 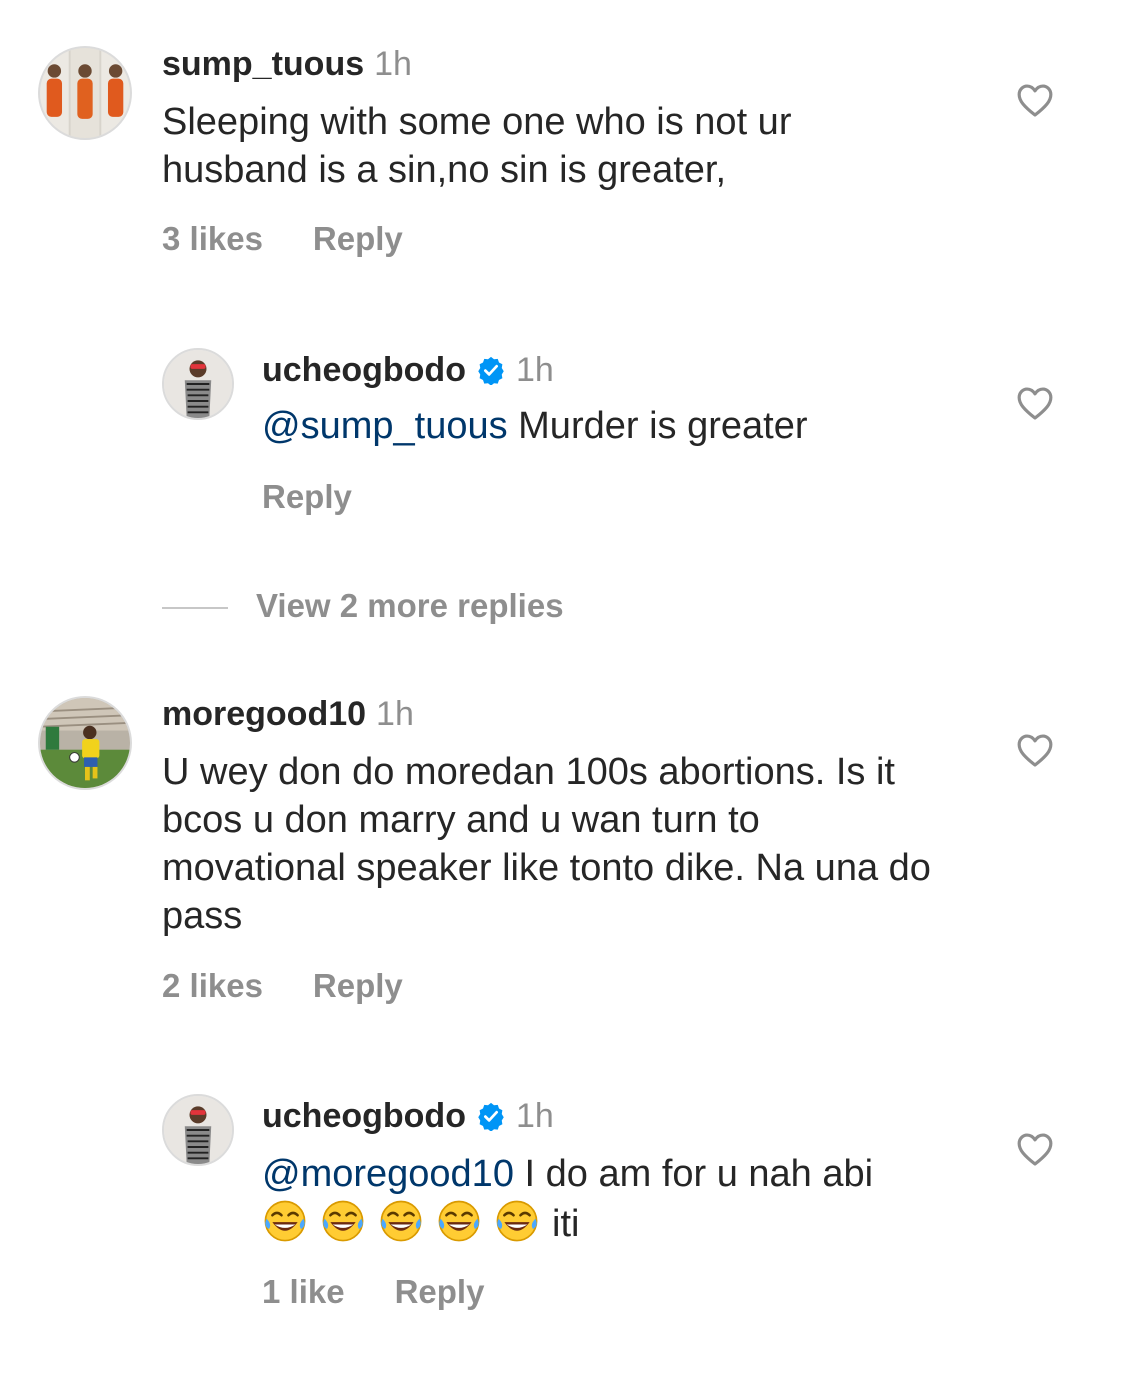 What do you see at coordinates (566, 1224) in the screenshot?
I see `comment-text-tail: iti` at bounding box center [566, 1224].